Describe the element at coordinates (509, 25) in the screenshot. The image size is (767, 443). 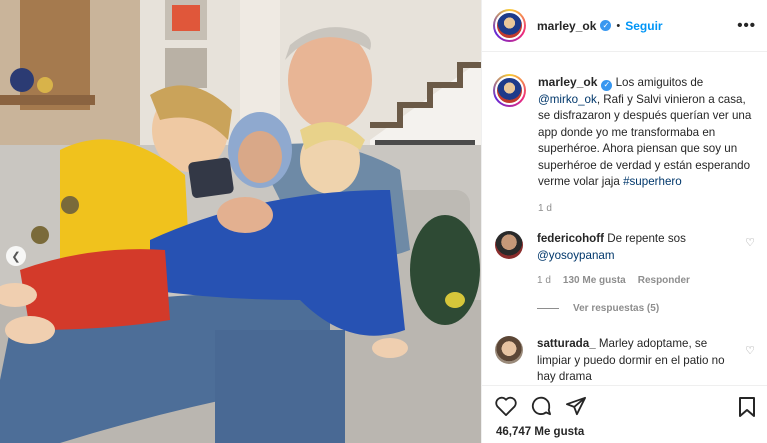
I see `author-avatar` at that location.